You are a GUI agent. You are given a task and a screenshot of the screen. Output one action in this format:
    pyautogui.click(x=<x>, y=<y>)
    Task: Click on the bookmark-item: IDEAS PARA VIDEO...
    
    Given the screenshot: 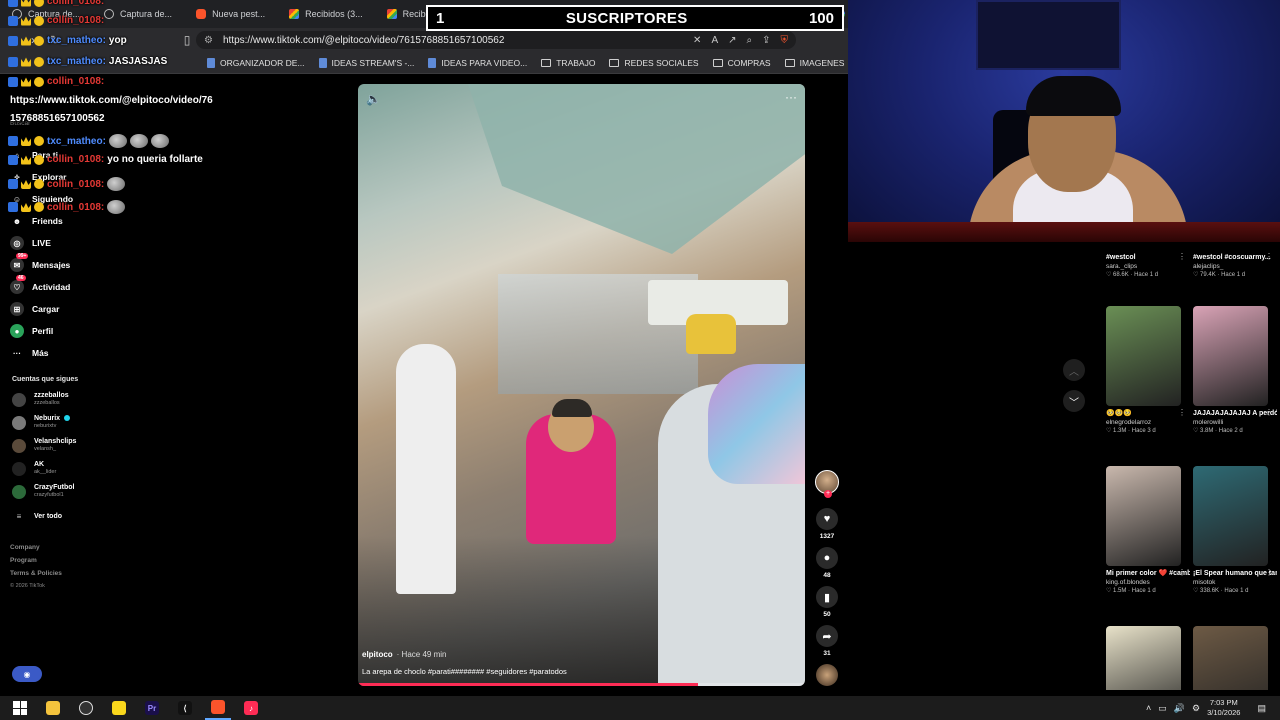 What is the action you would take?
    pyautogui.click(x=477, y=62)
    